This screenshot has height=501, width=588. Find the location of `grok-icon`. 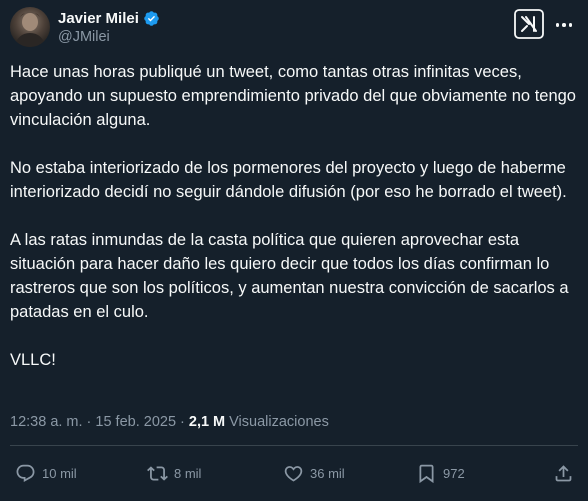

grok-icon is located at coordinates (529, 24).